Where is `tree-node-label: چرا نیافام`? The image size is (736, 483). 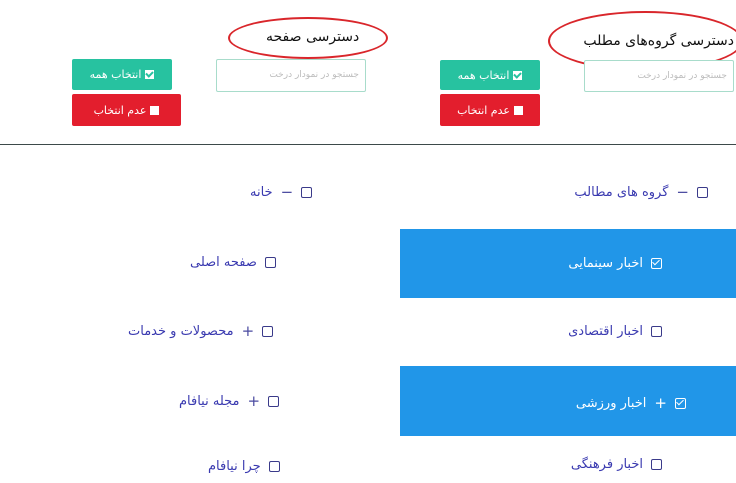 tree-node-label: چرا نیافام is located at coordinates (234, 466).